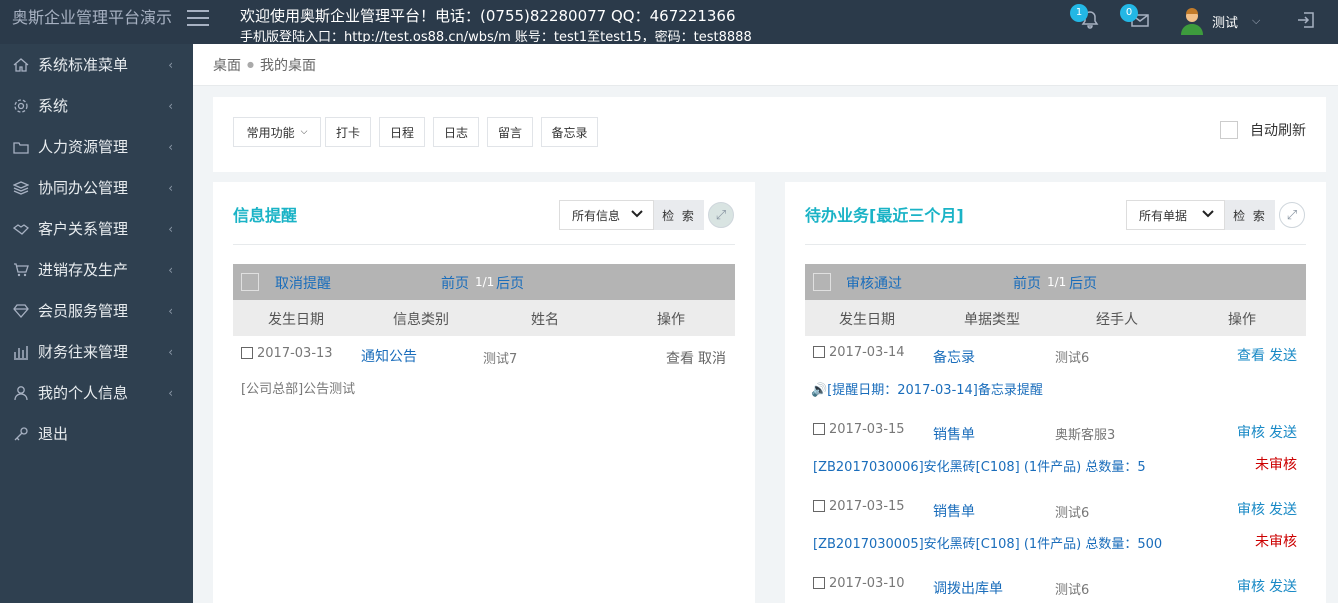 This screenshot has width=1338, height=603. Describe the element at coordinates (198, 19) in the screenshot. I see `menu-toggle-icon` at that location.